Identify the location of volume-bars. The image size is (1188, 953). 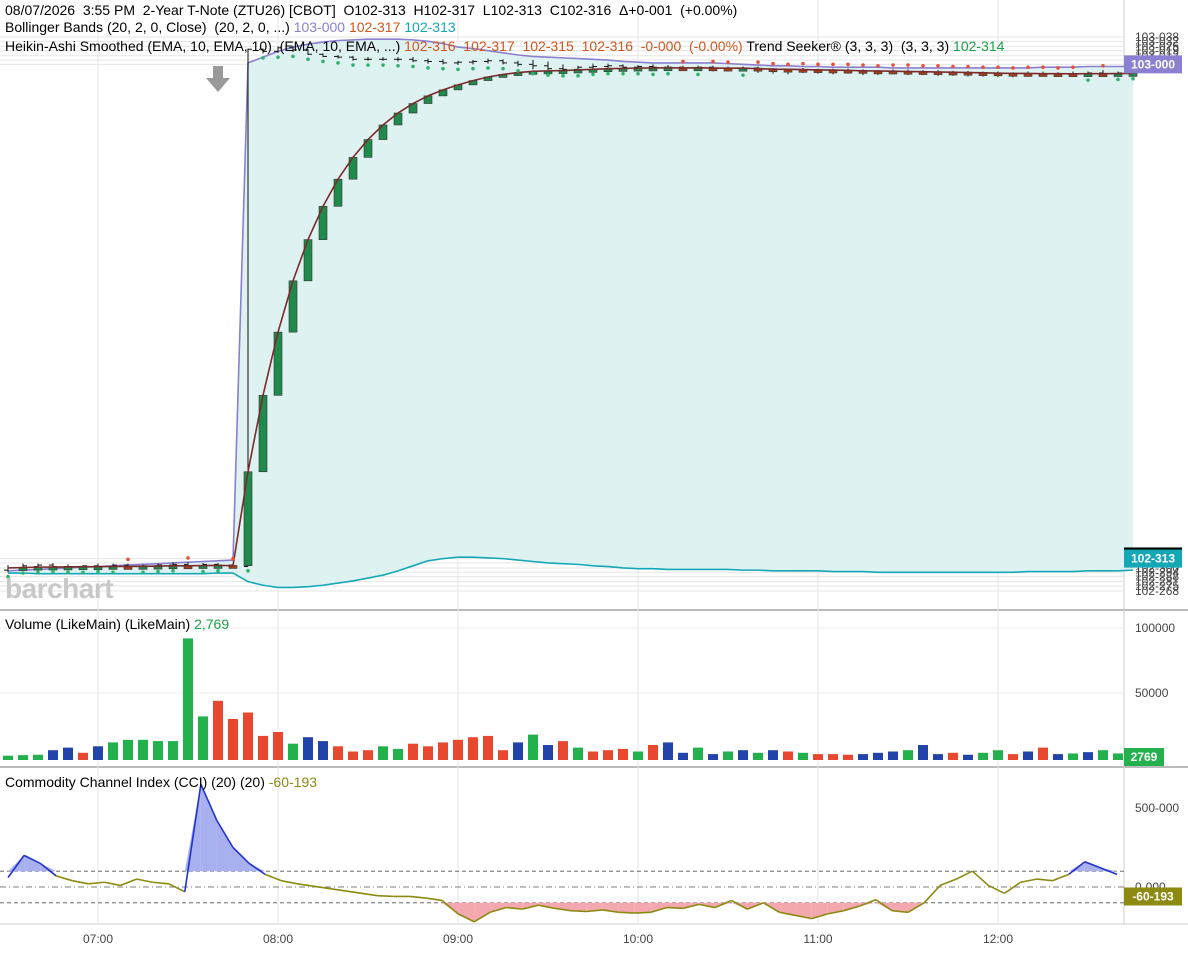
(570, 699).